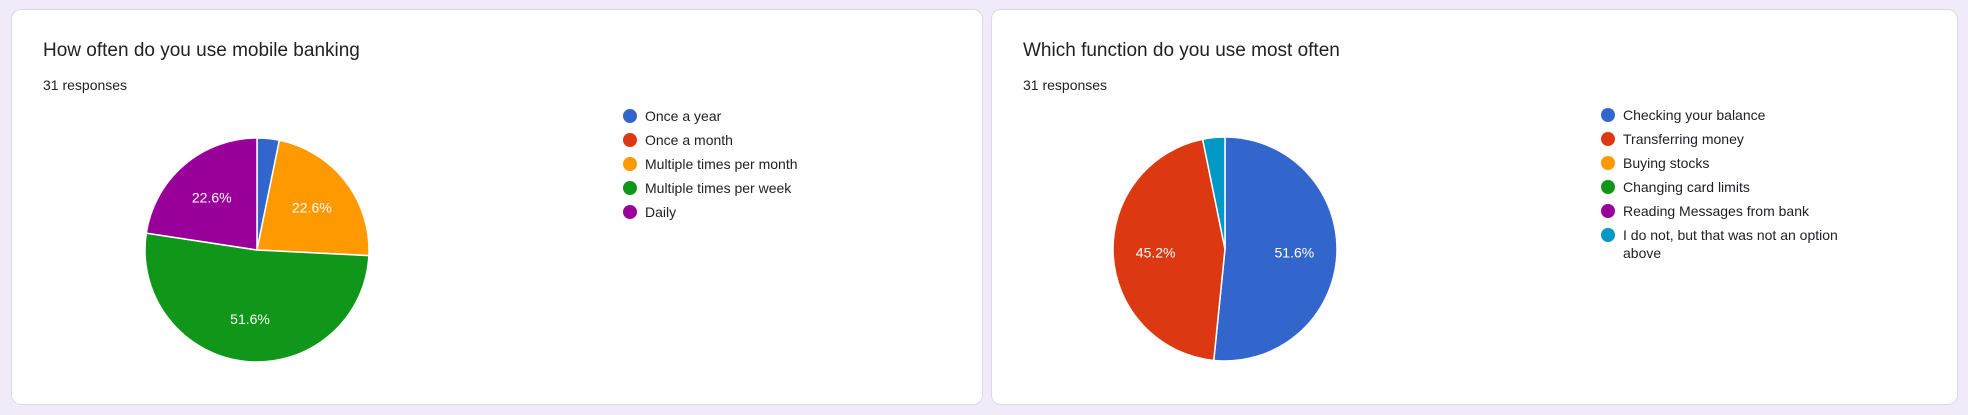  I want to click on legend-item-buying-stocks: Buying stocks, so click(1737, 163).